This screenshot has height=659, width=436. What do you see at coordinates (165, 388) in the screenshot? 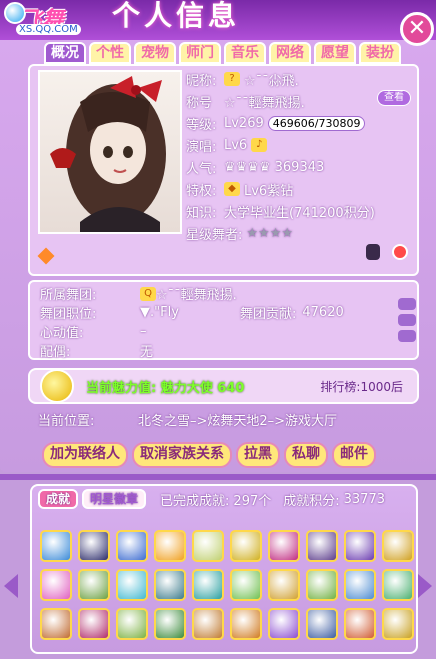
I see `charm-value: 当前魅力值: 魅力大使 640` at bounding box center [165, 388].